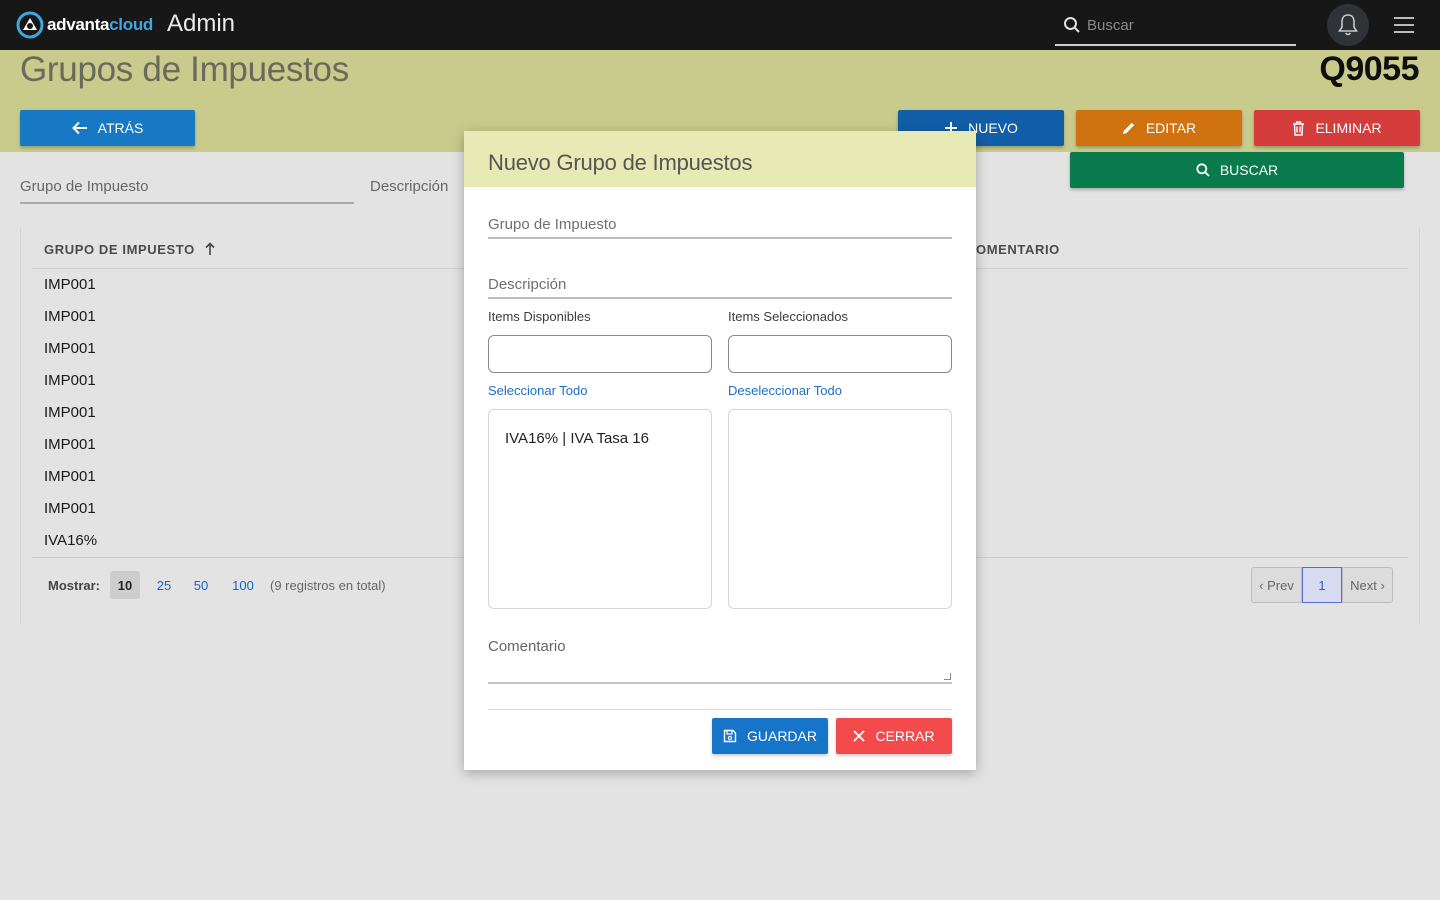  I want to click on delete-button: ELIMINAR, so click(1337, 128).